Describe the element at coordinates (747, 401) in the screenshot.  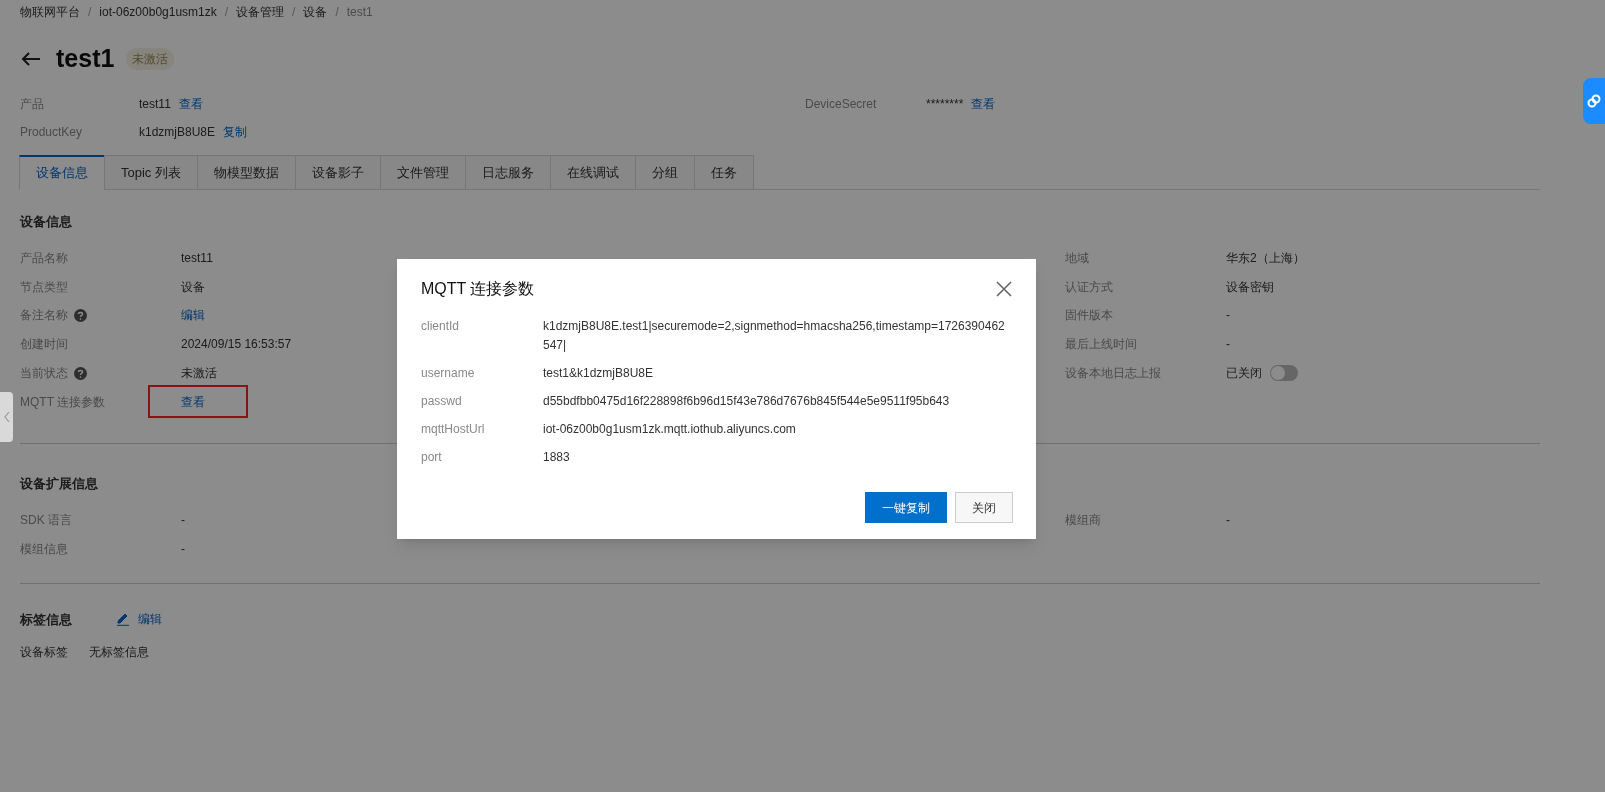
I see `field-value: d55bdfbb0475d16f228898f6b96d15f43e786d7676b845f544e5e9511f95b643` at that location.